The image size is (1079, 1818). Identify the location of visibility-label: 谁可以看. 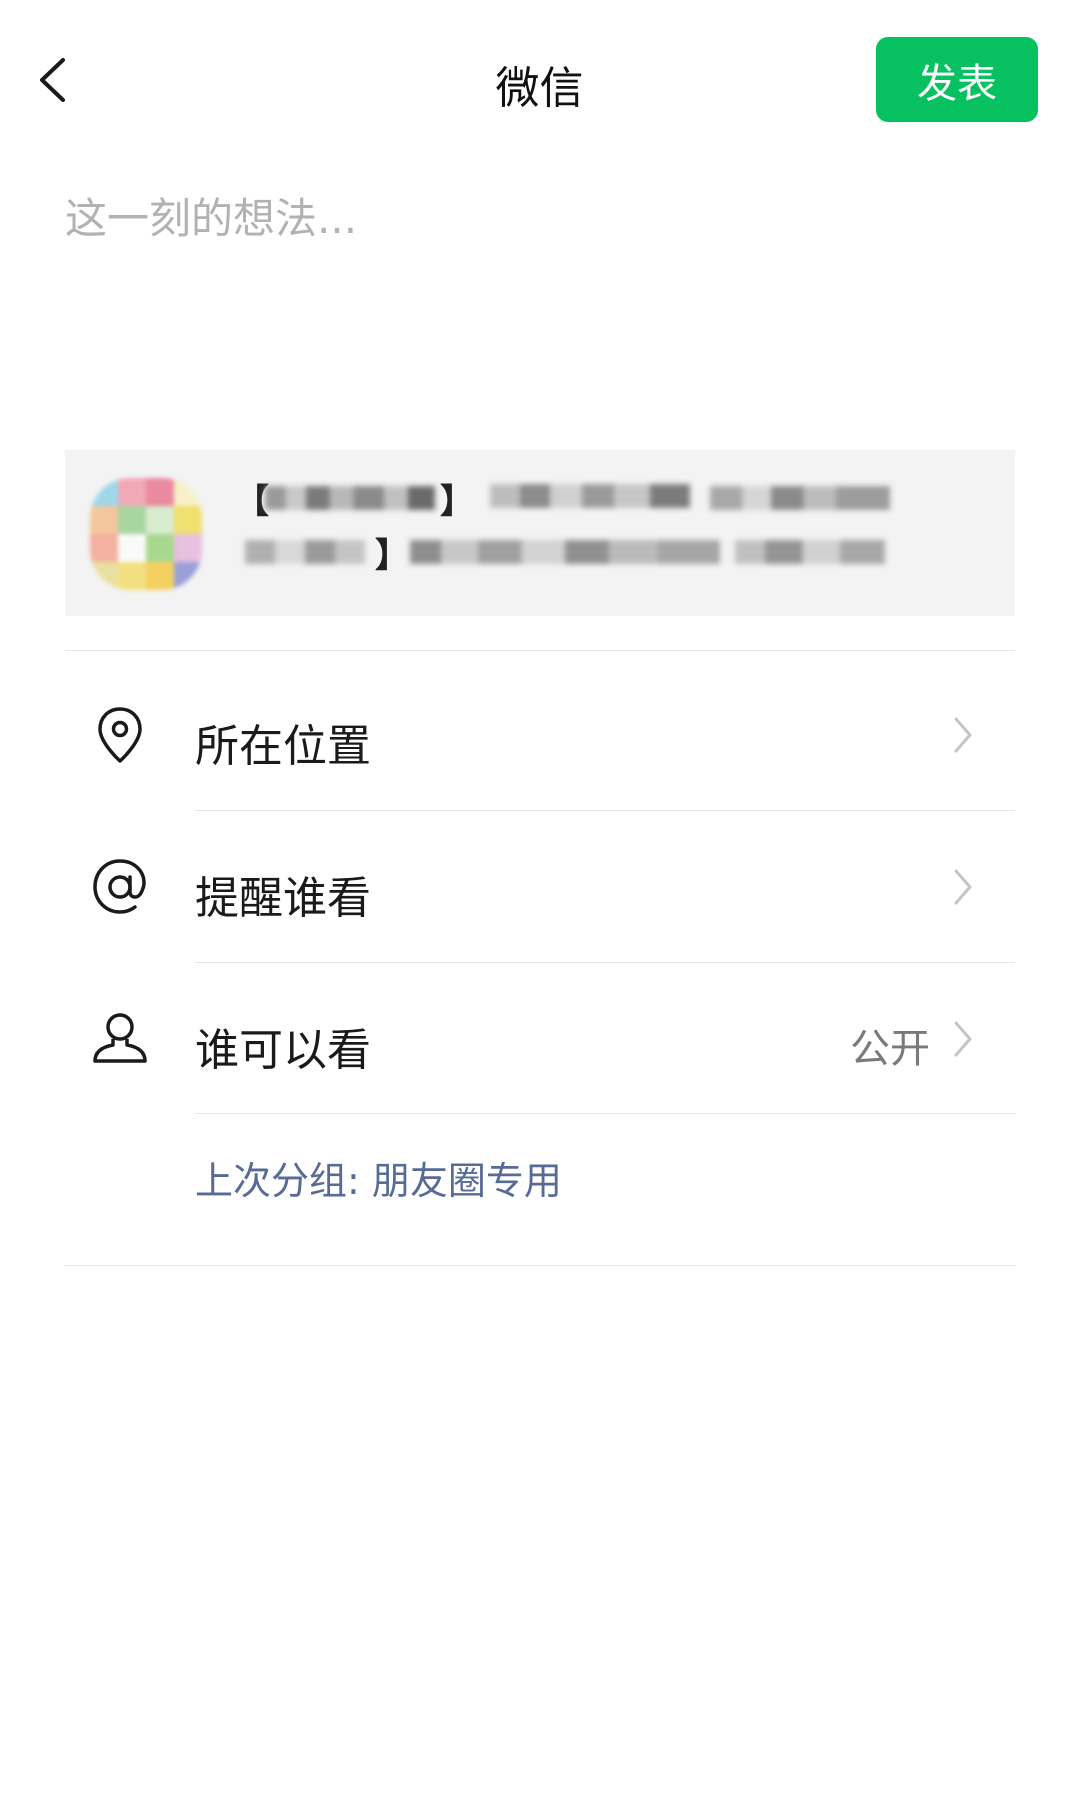
(283, 1050).